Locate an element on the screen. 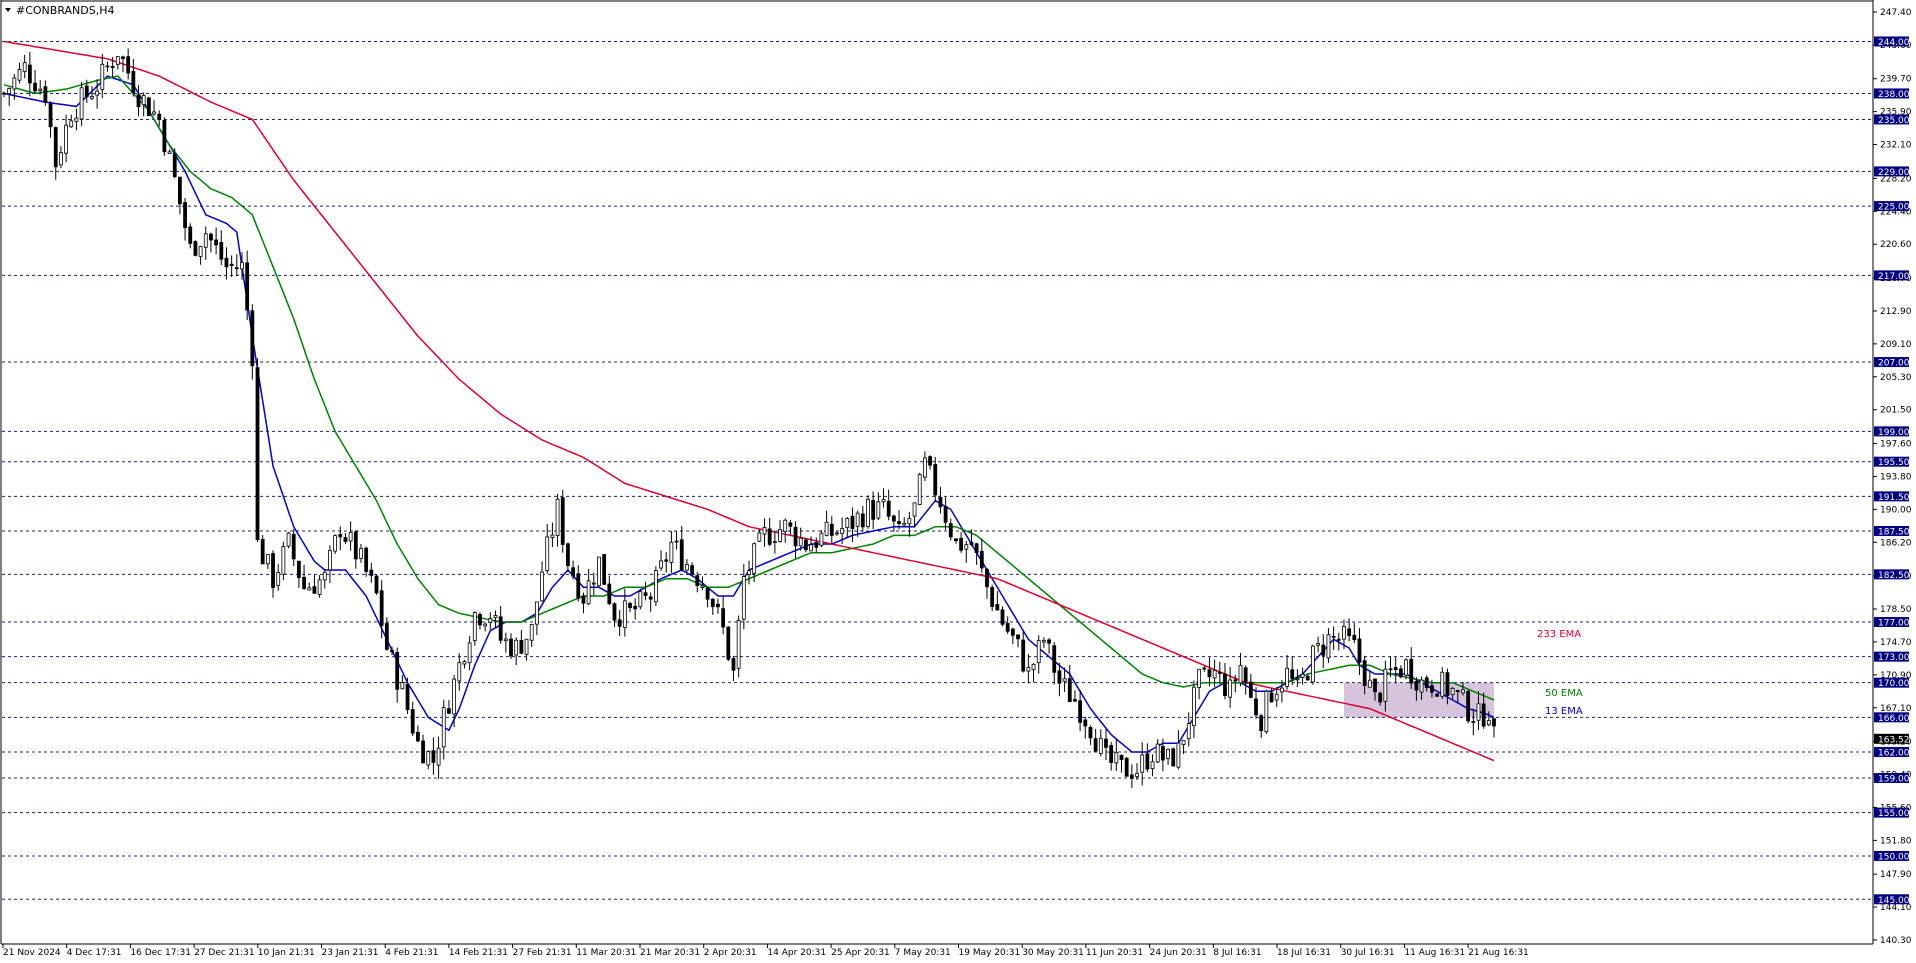 This screenshot has width=1916, height=963. level-tag-label: 207.00 is located at coordinates (1894, 364).